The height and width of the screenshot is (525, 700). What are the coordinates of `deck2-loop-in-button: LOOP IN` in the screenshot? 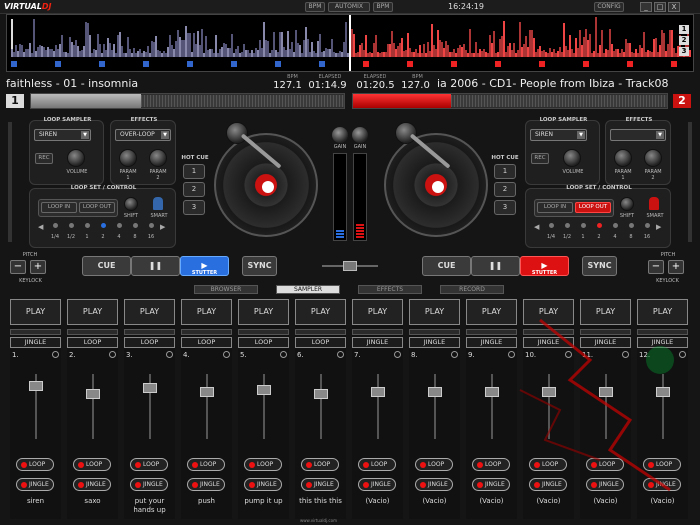 It's located at (555, 207).